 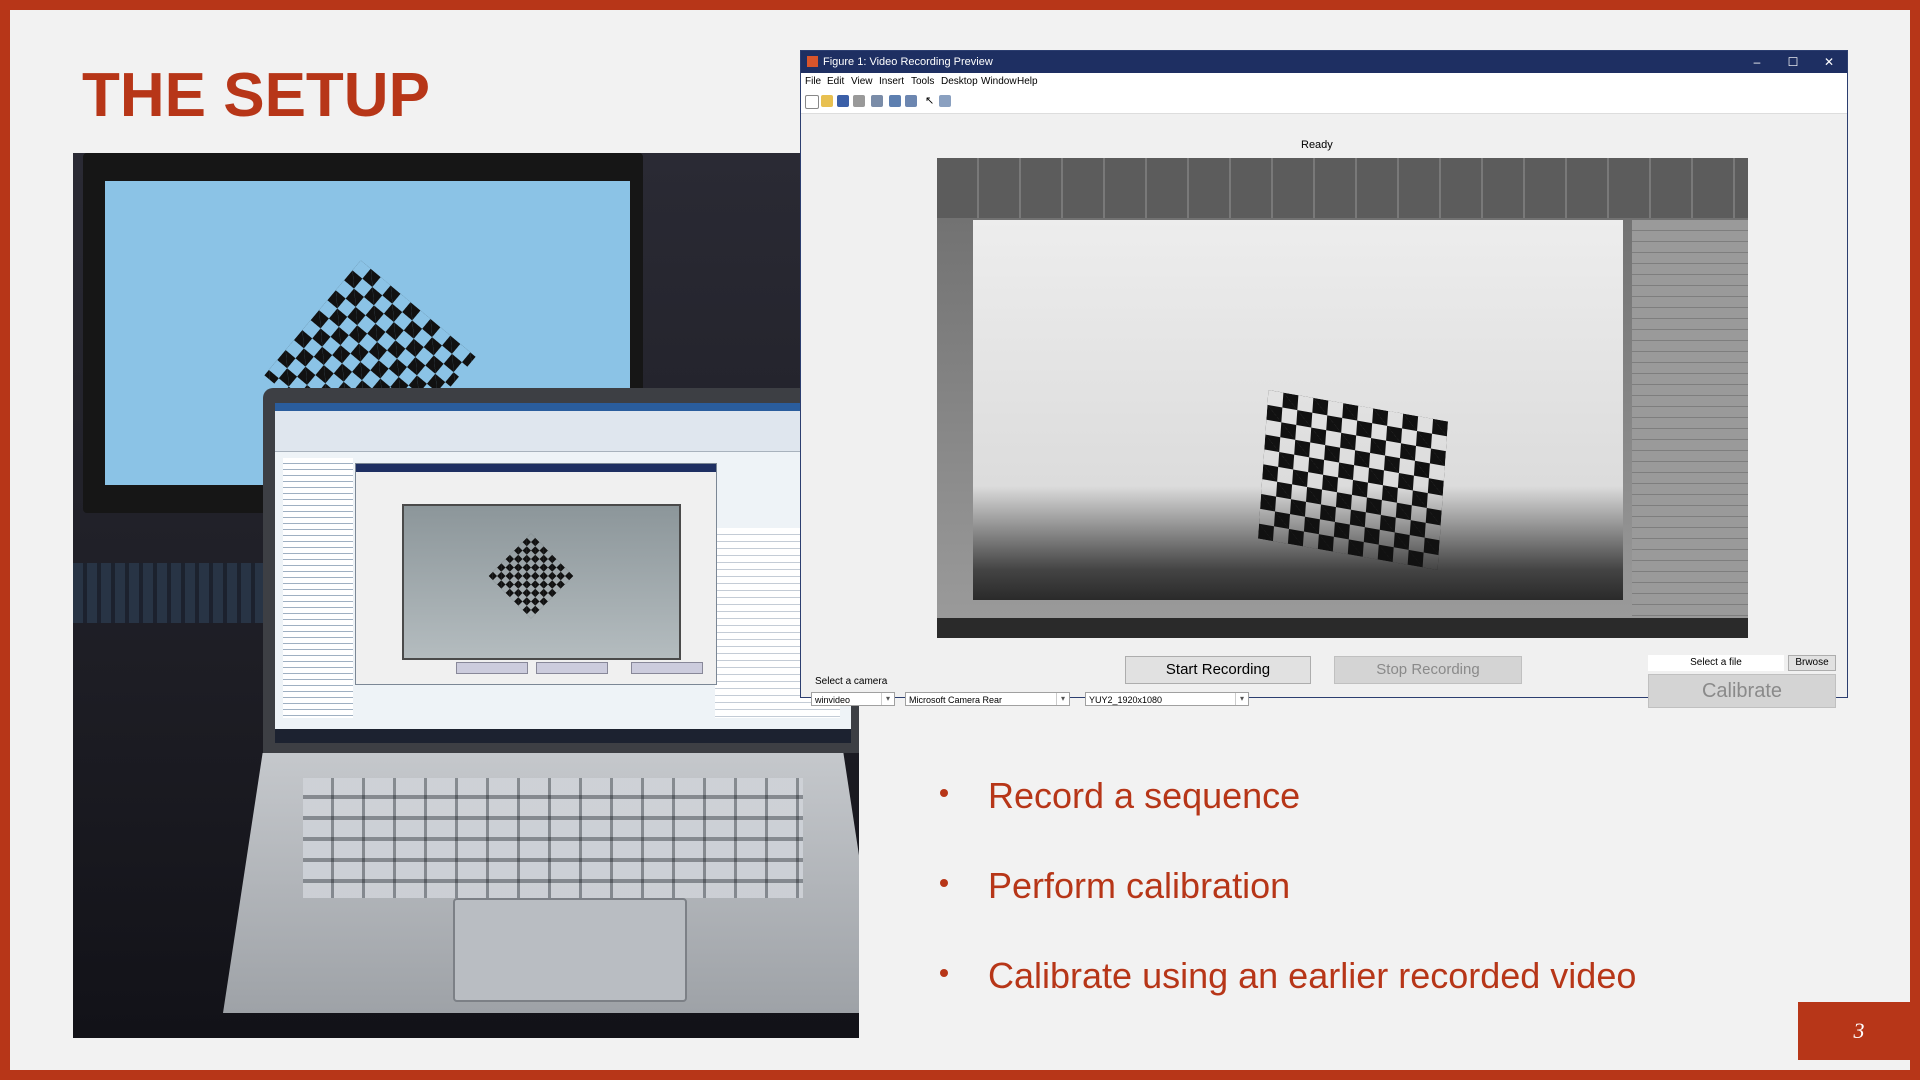 I want to click on menu-tools: Tools, so click(x=922, y=81).